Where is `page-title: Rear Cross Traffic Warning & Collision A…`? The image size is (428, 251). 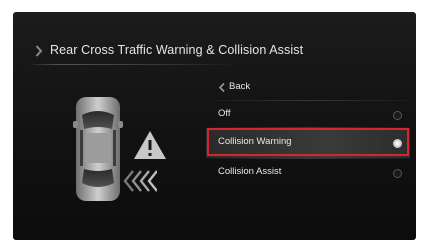 page-title: Rear Cross Traffic Warning & Collision A… is located at coordinates (177, 50).